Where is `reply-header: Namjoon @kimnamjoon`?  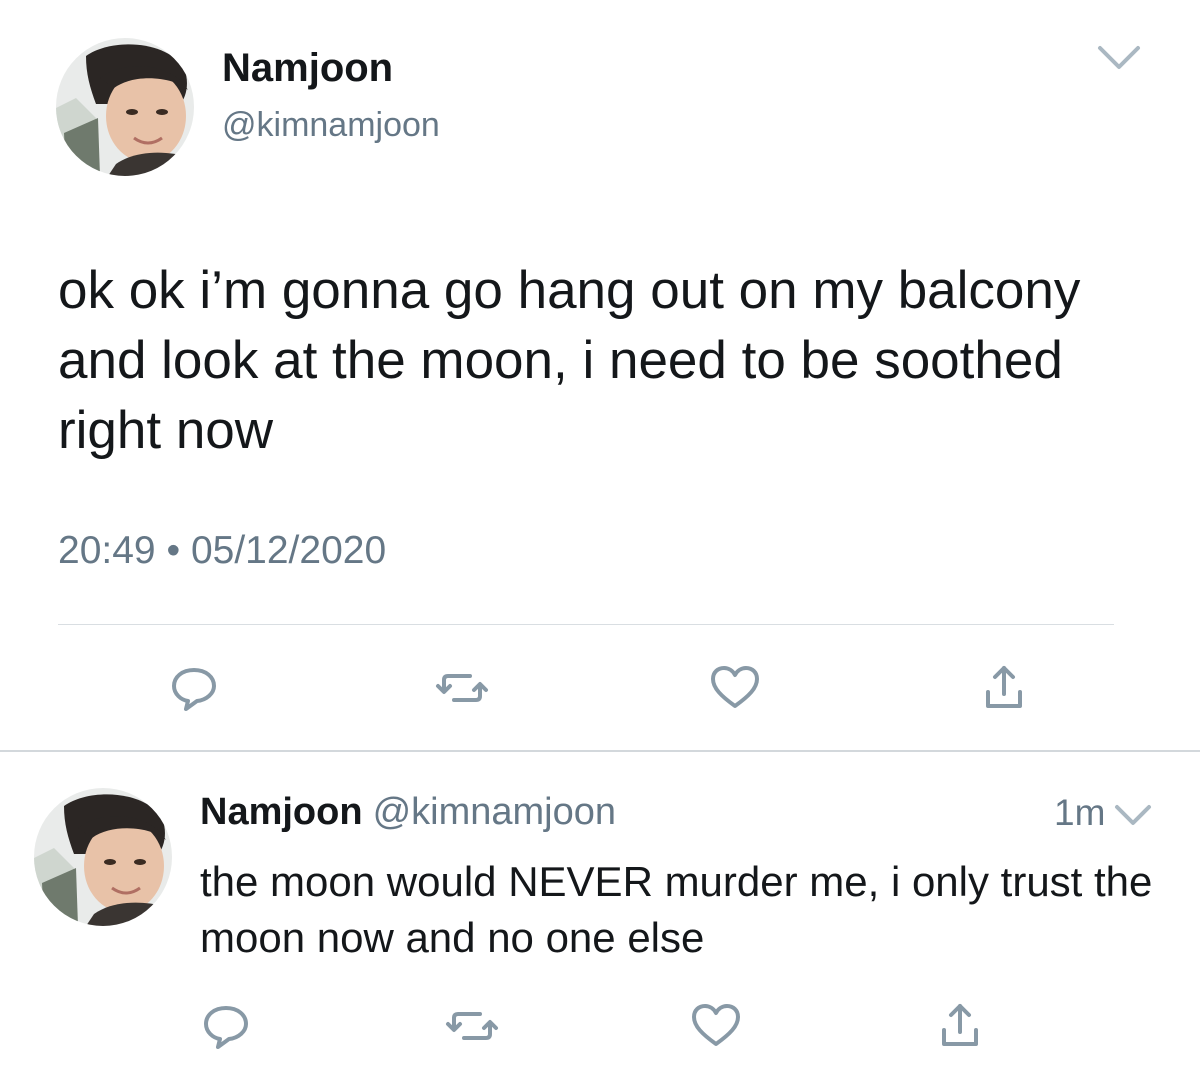 reply-header: Namjoon @kimnamjoon is located at coordinates (408, 812).